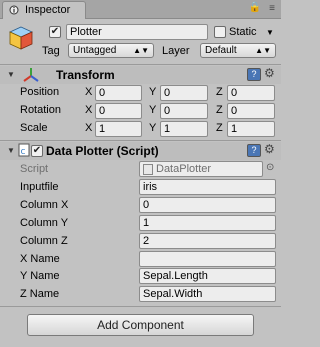  I want to click on inspector-icon, so click(14, 10).